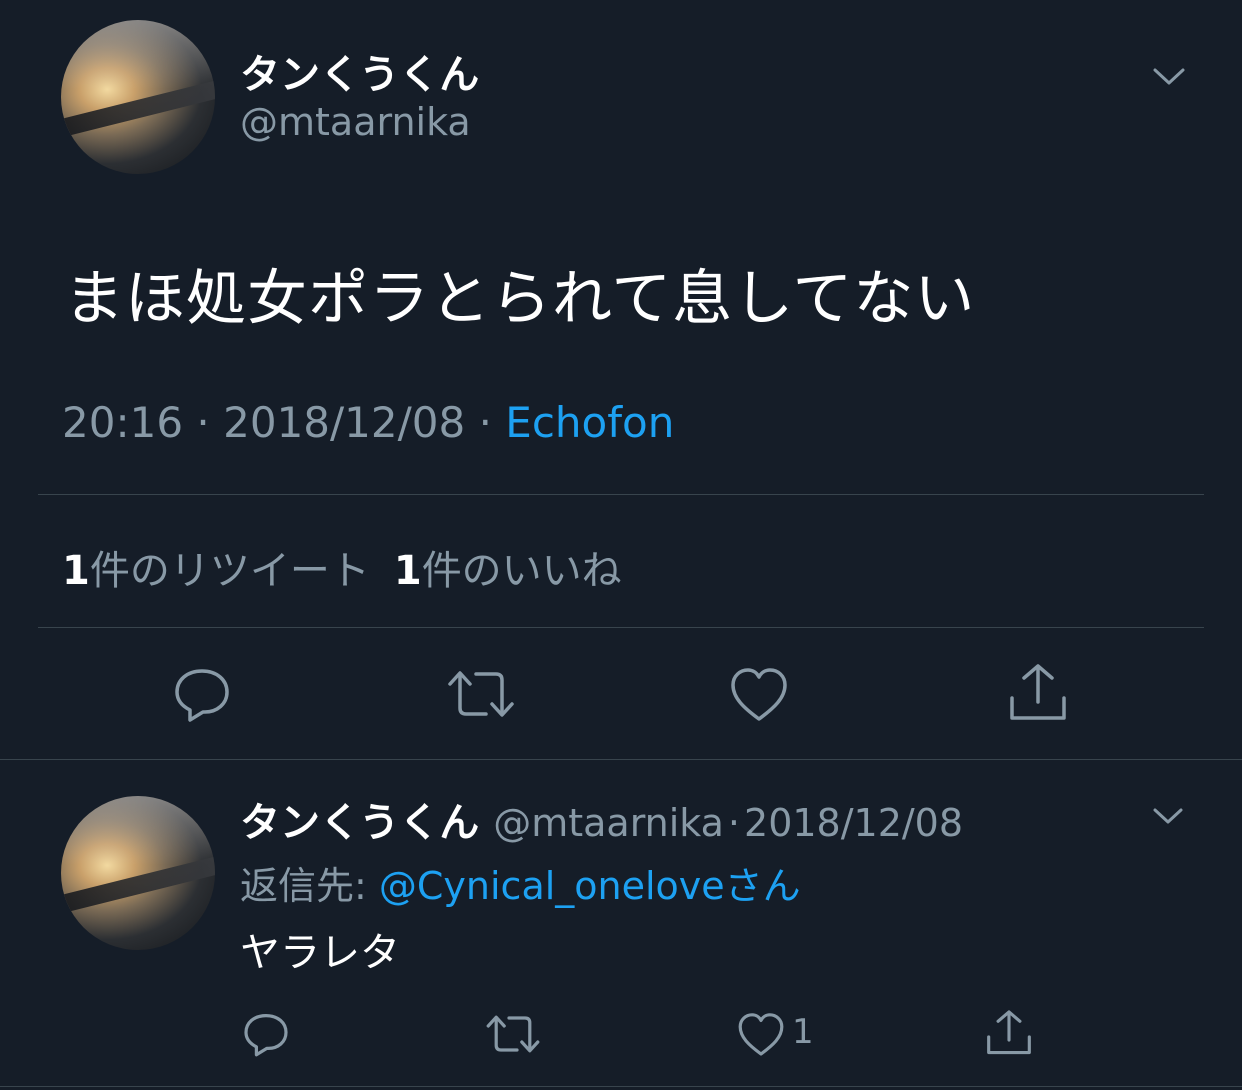 This screenshot has height=1090, width=1242. What do you see at coordinates (521, 571) in the screenshot?
I see `like-label: 件のいいね` at bounding box center [521, 571].